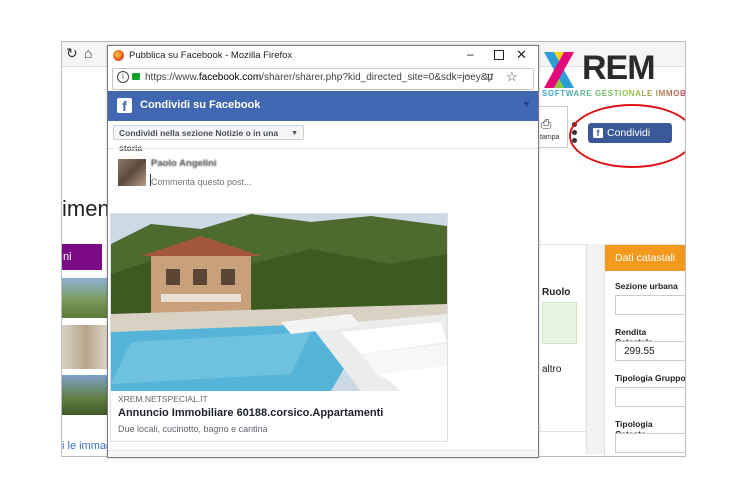 The width and height of the screenshot is (742, 495). What do you see at coordinates (619, 68) in the screenshot?
I see `logo-wordmark: REM` at bounding box center [619, 68].